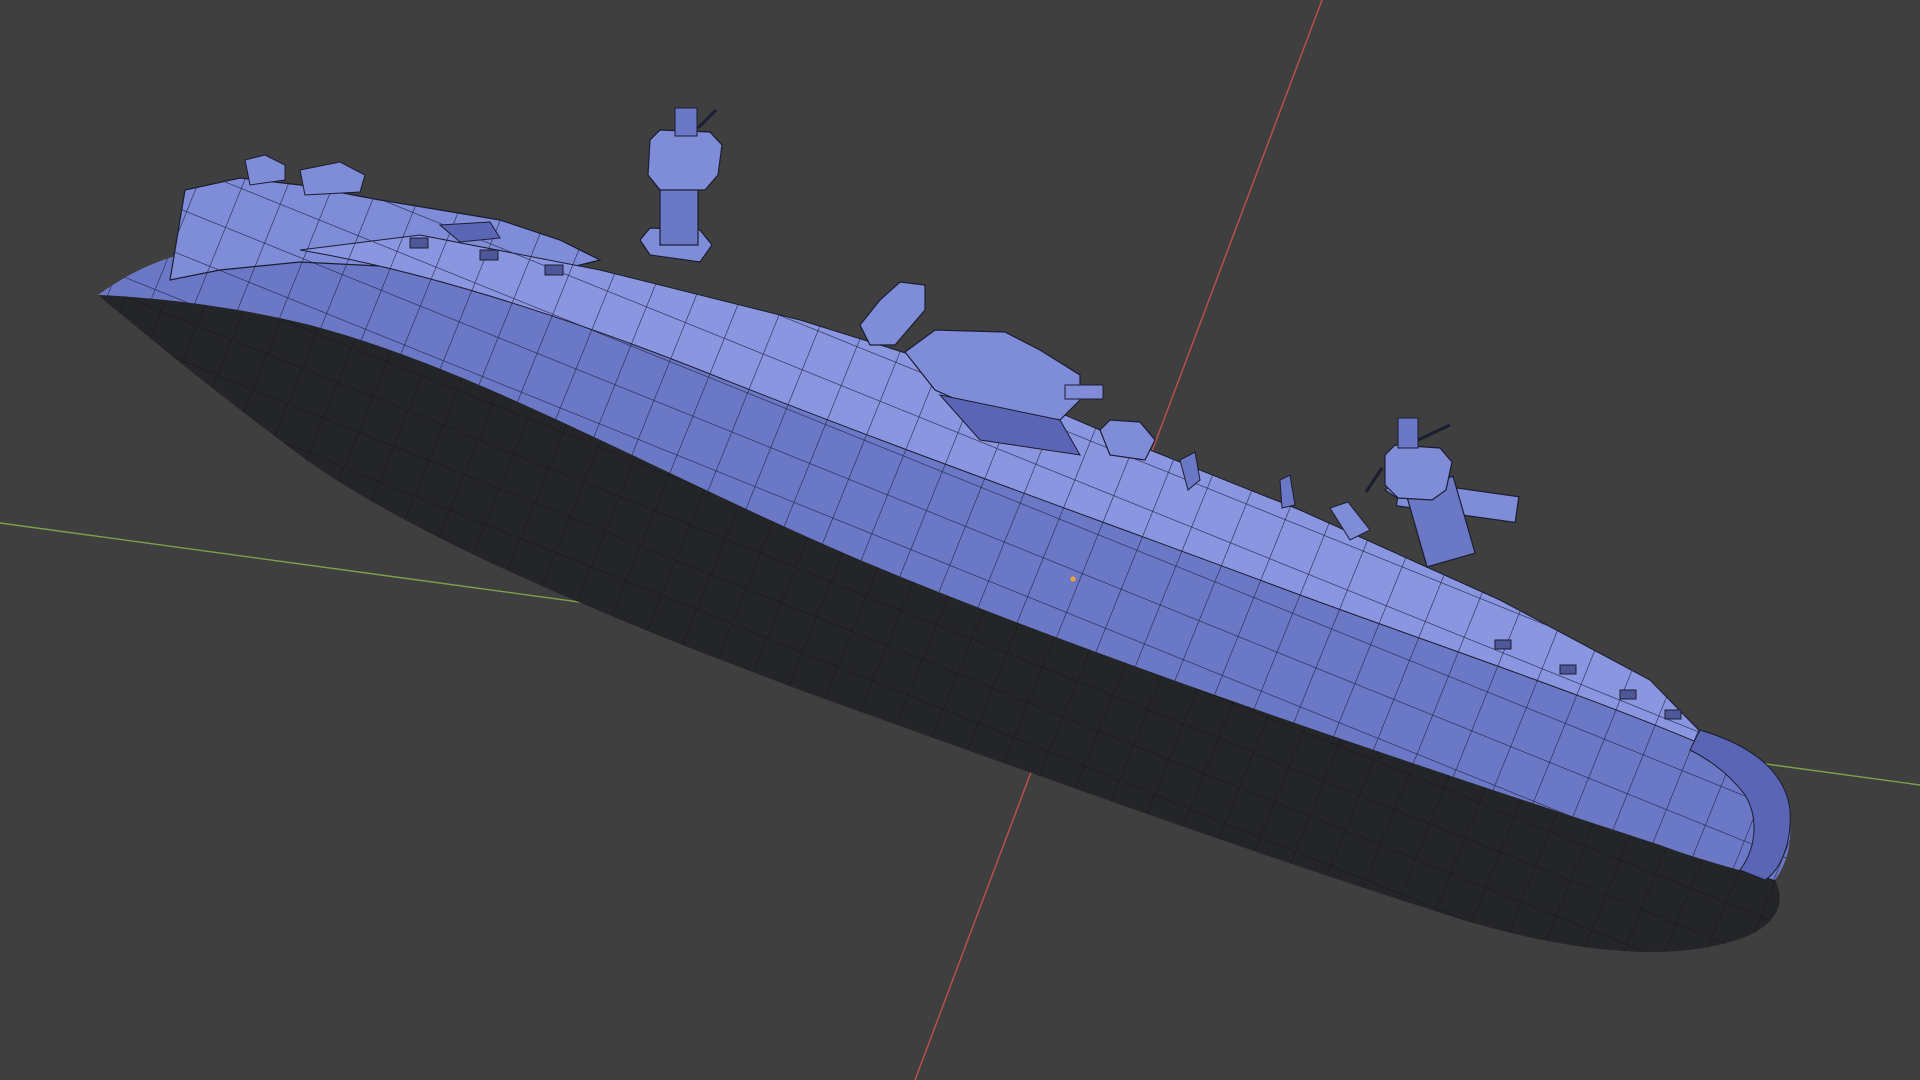 The image size is (1920, 1080). Describe the element at coordinates (681, 185) in the screenshot. I see `front-funnel` at that location.